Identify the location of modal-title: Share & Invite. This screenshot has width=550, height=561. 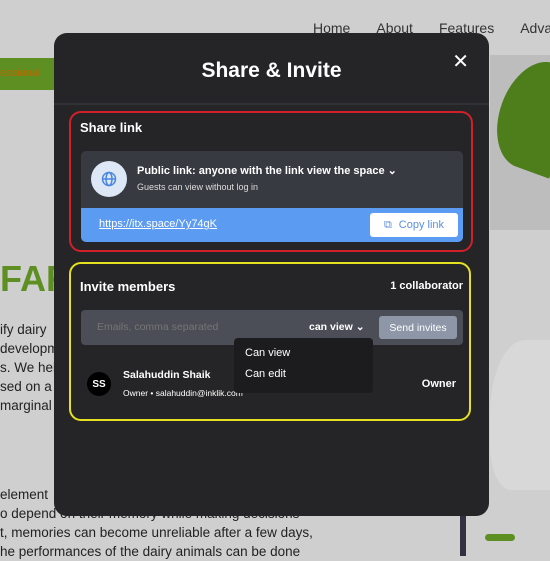
(271, 70).